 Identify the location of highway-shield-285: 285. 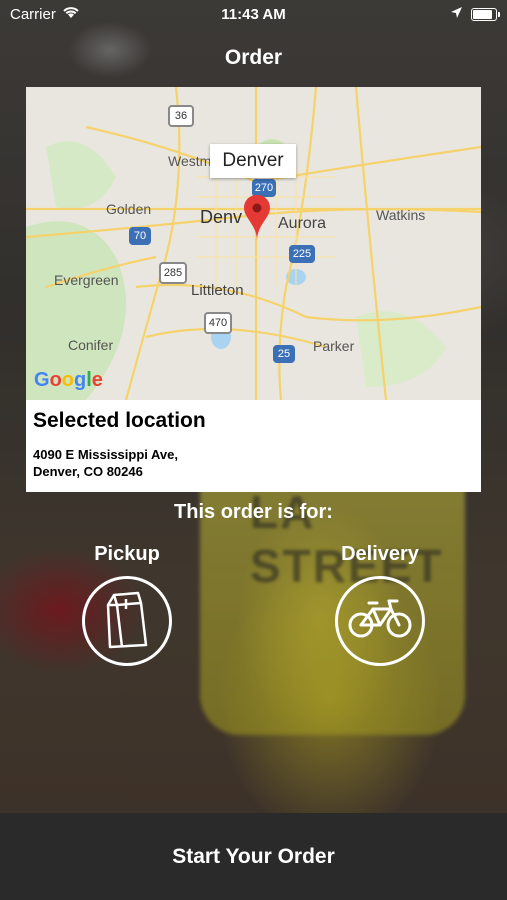
(173, 273).